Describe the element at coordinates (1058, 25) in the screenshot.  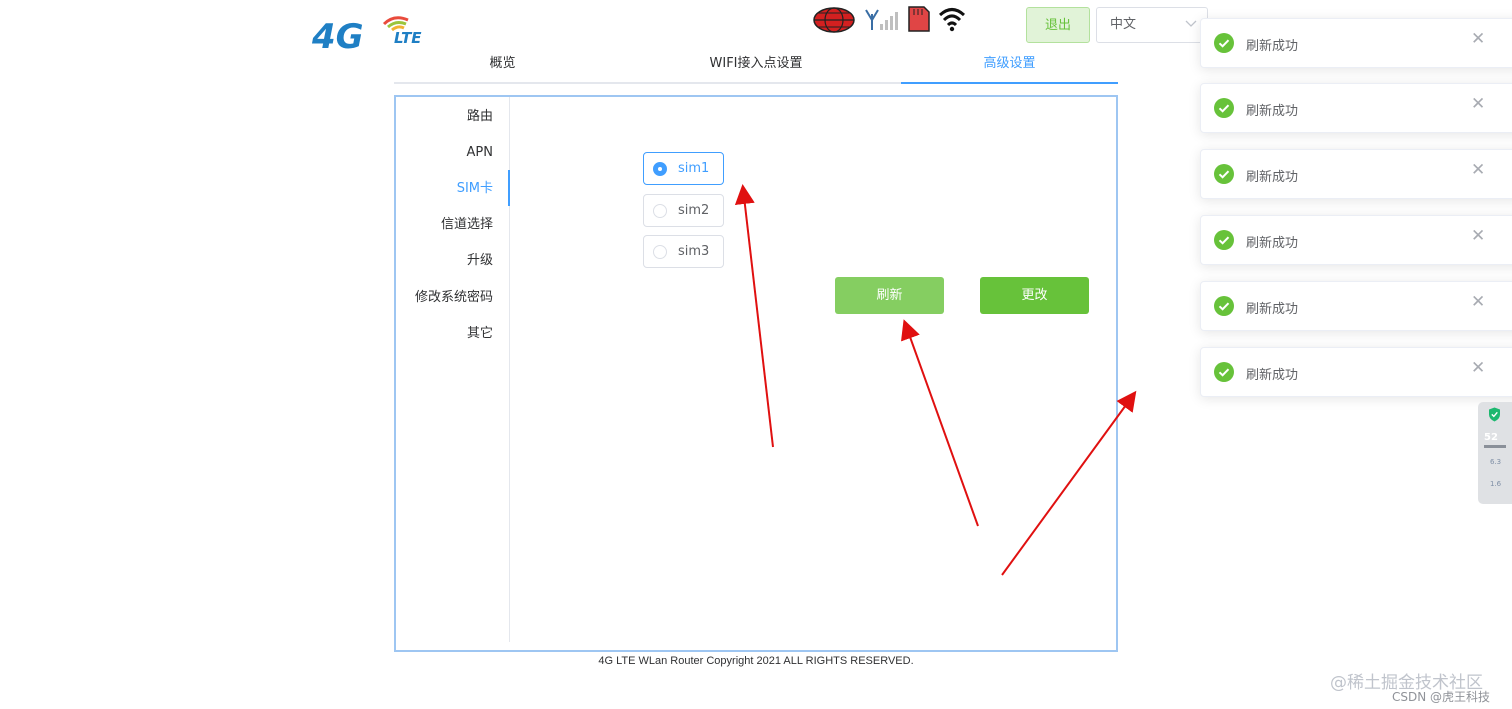
I see `logout-button: 退出` at that location.